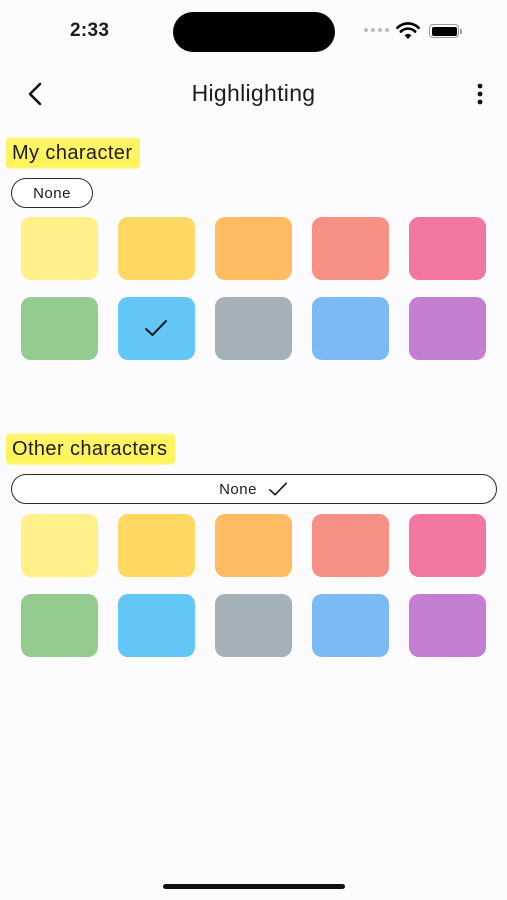  I want to click on more-options-button, so click(480, 94).